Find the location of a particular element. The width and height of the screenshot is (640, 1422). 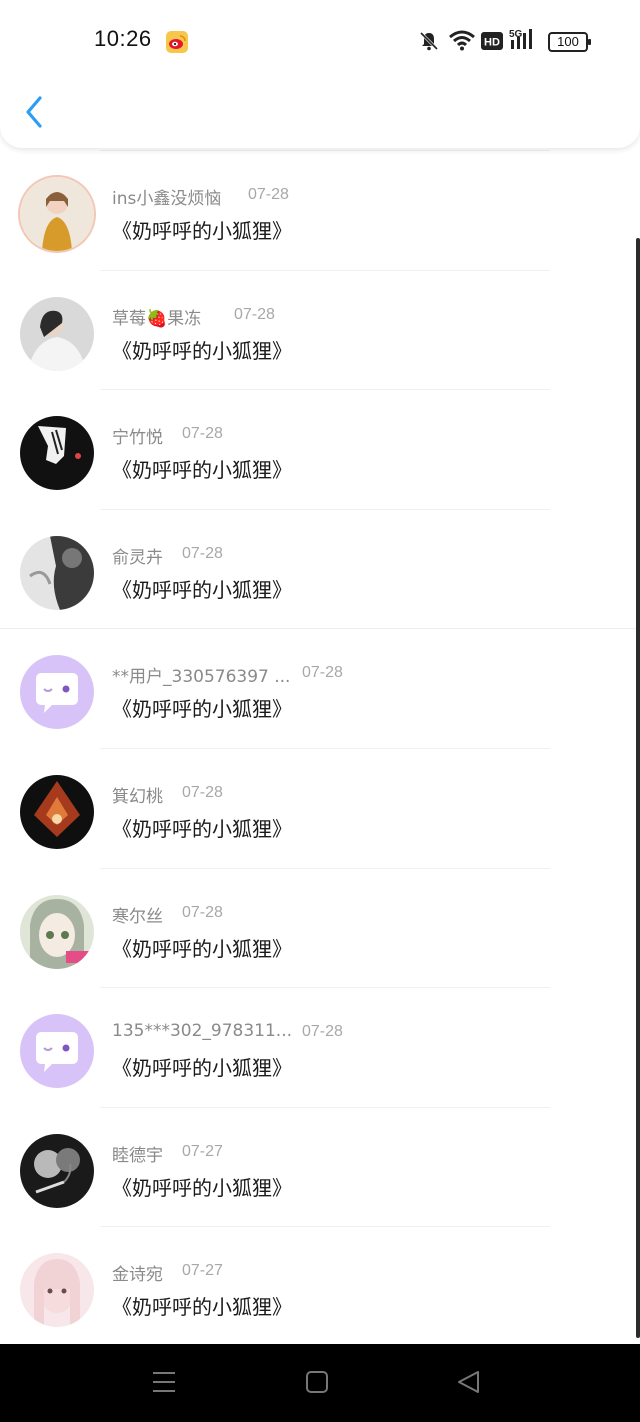

battery-icon: 100 is located at coordinates (569, 42).